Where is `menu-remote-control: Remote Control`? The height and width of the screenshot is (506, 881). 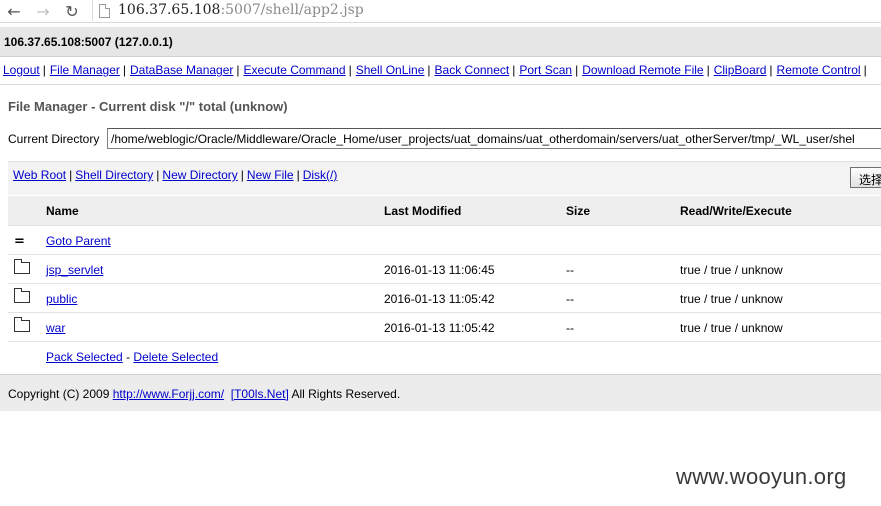
menu-remote-control: Remote Control is located at coordinates (819, 70).